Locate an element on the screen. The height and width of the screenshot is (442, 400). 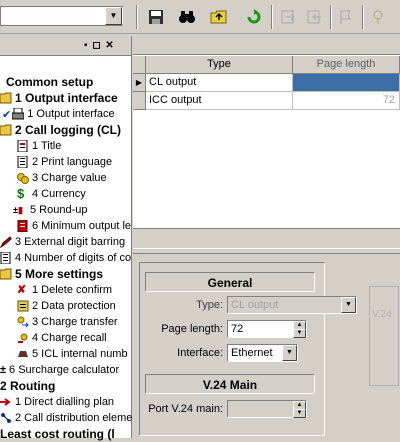
tree-item-surcharge-calculator: ±6 Surcharge calculator is located at coordinates (59, 370).